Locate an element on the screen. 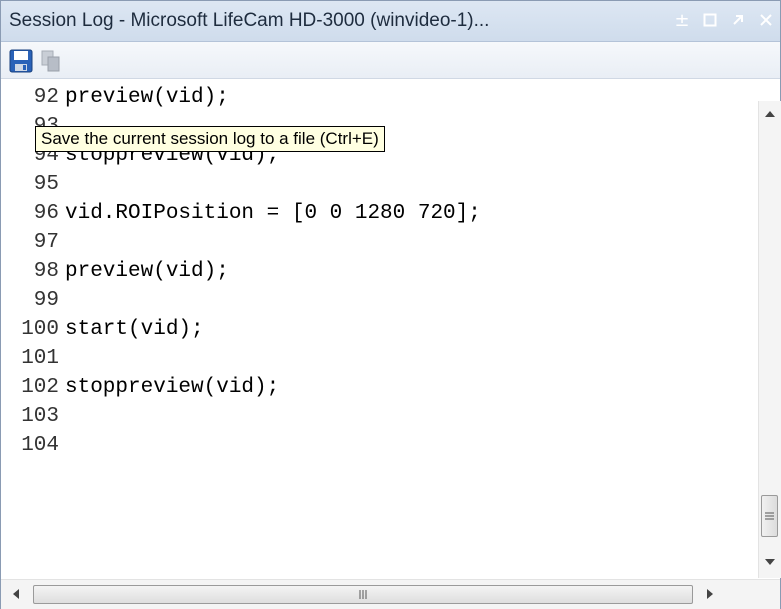  scroll-up-arrow-icon is located at coordinates (770, 114).